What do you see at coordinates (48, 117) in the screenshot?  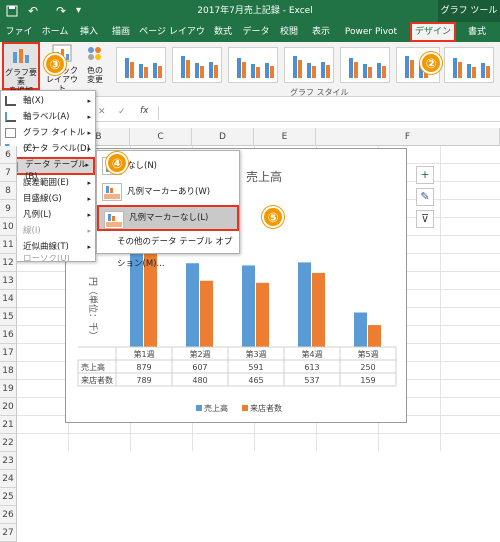 I see `menu-item-axis-titles: 軸ラベル(A) ▸` at bounding box center [48, 117].